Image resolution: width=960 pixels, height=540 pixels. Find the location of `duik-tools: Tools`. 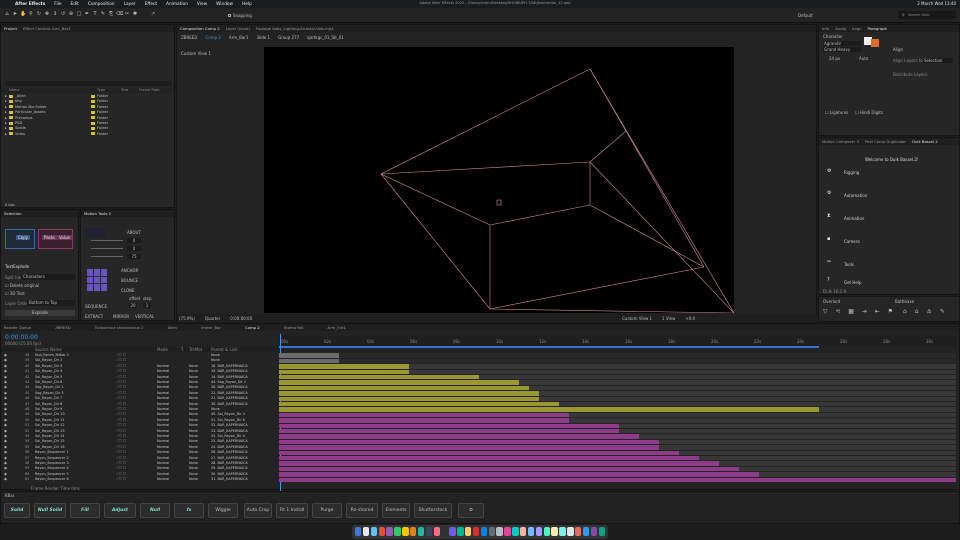

duik-tools: Tools is located at coordinates (849, 264).